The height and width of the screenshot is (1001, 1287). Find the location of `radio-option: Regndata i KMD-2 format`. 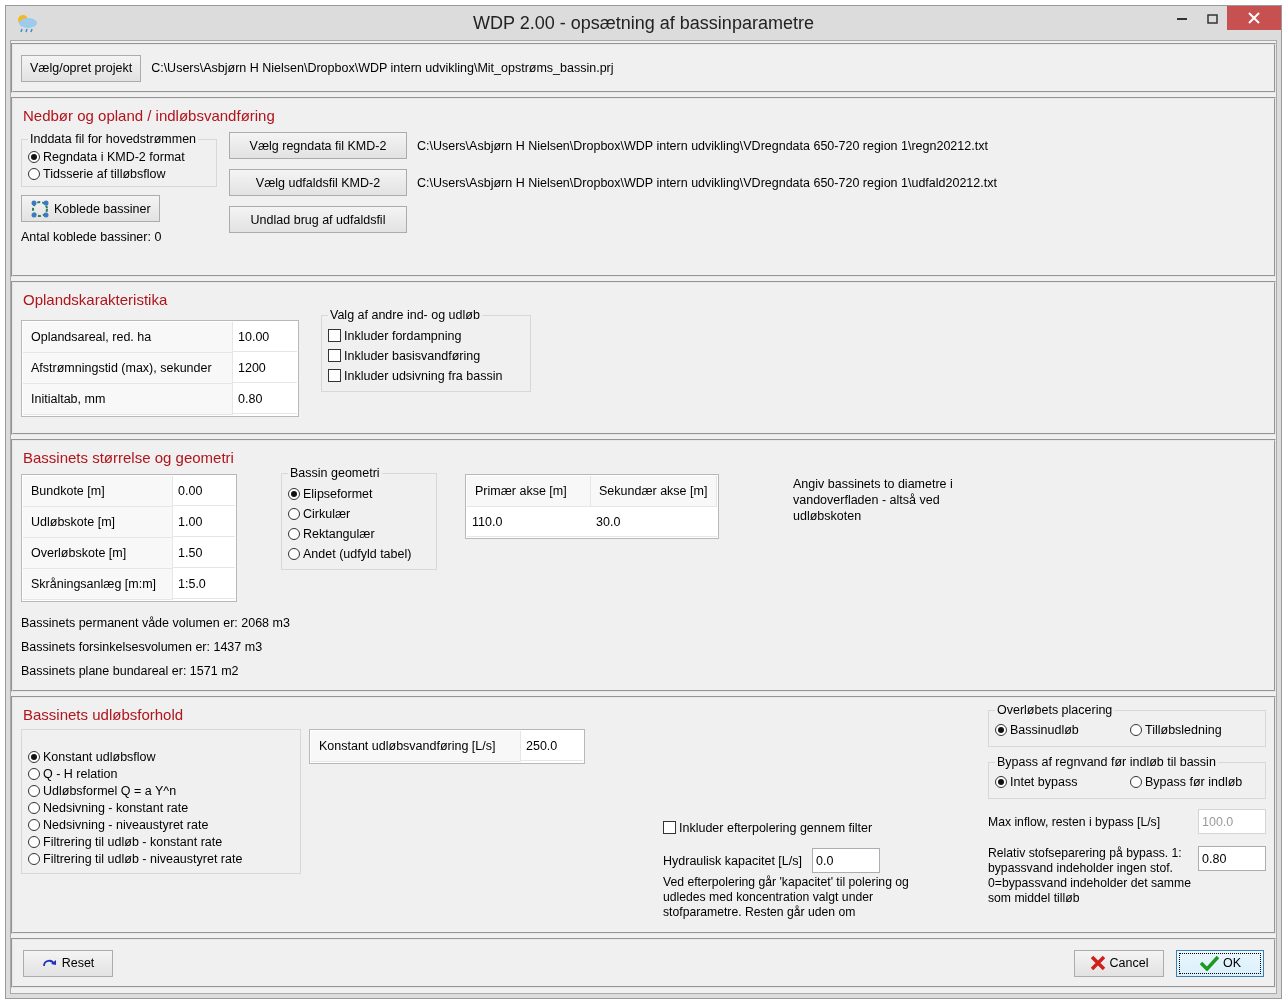

radio-option: Regndata i KMD-2 format is located at coordinates (119, 156).